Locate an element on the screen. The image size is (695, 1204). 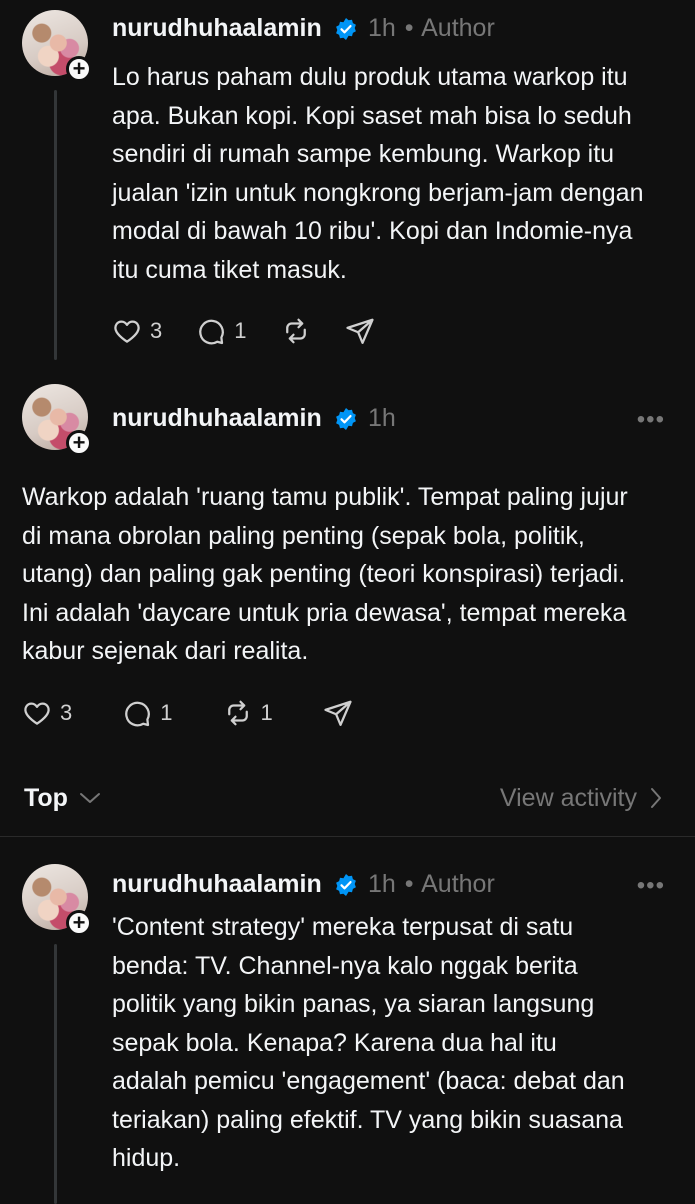
repost-button is located at coordinates (296, 331).